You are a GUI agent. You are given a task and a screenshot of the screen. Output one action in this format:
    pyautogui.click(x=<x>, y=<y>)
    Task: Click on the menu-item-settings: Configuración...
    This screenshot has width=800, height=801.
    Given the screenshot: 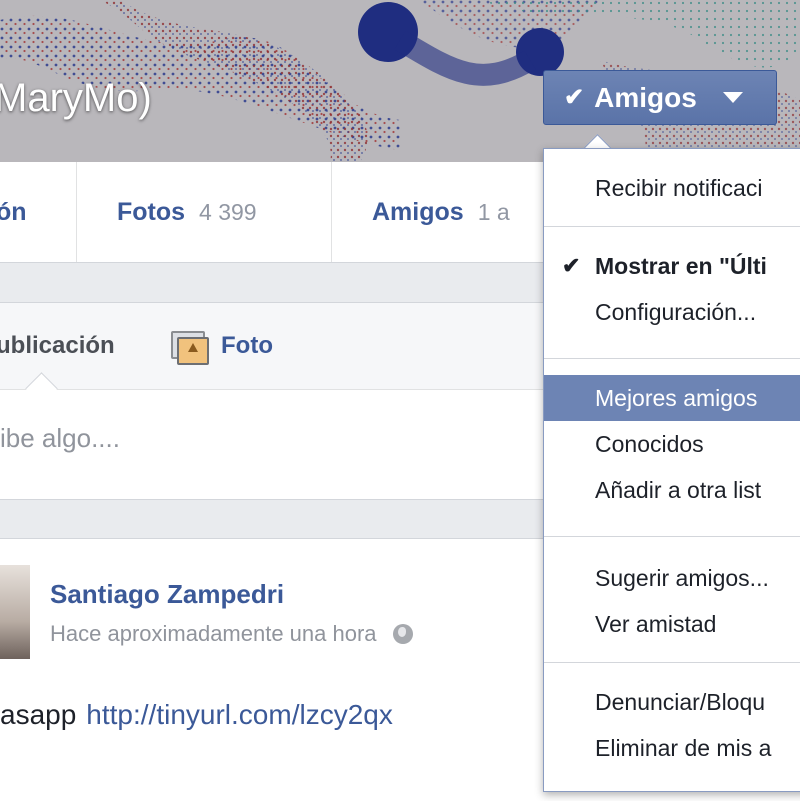 What is the action you would take?
    pyautogui.click(x=672, y=312)
    